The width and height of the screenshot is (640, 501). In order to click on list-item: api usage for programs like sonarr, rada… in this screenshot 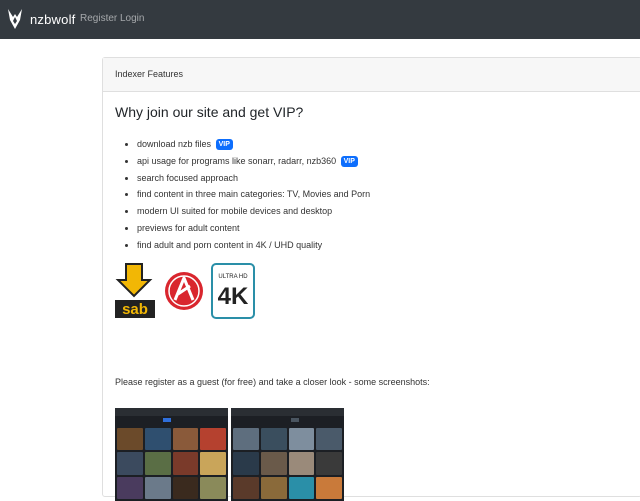, I will do `click(253, 161)`.